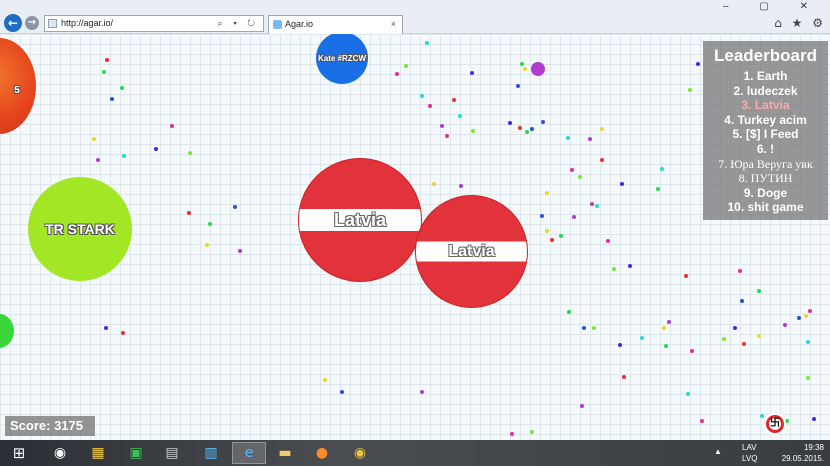  What do you see at coordinates (360, 453) in the screenshot?
I see `chrome-app-icon: ◉` at bounding box center [360, 453].